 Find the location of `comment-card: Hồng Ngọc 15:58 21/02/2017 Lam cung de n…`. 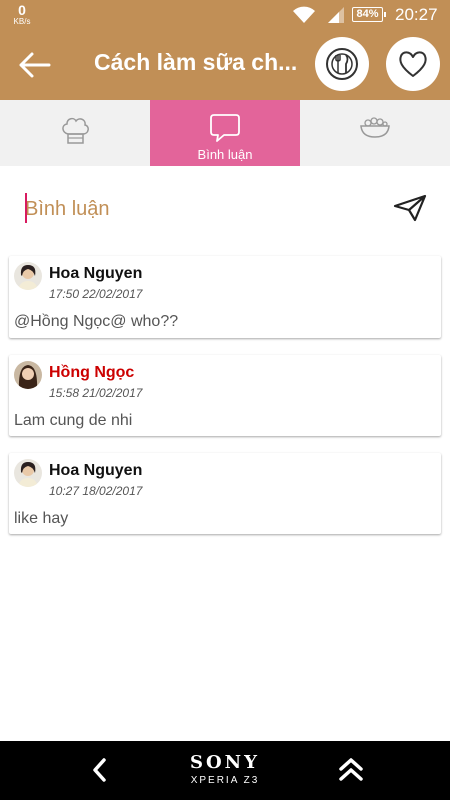

comment-card: Hồng Ngọc 15:58 21/02/2017 Lam cung de n… is located at coordinates (225, 395).